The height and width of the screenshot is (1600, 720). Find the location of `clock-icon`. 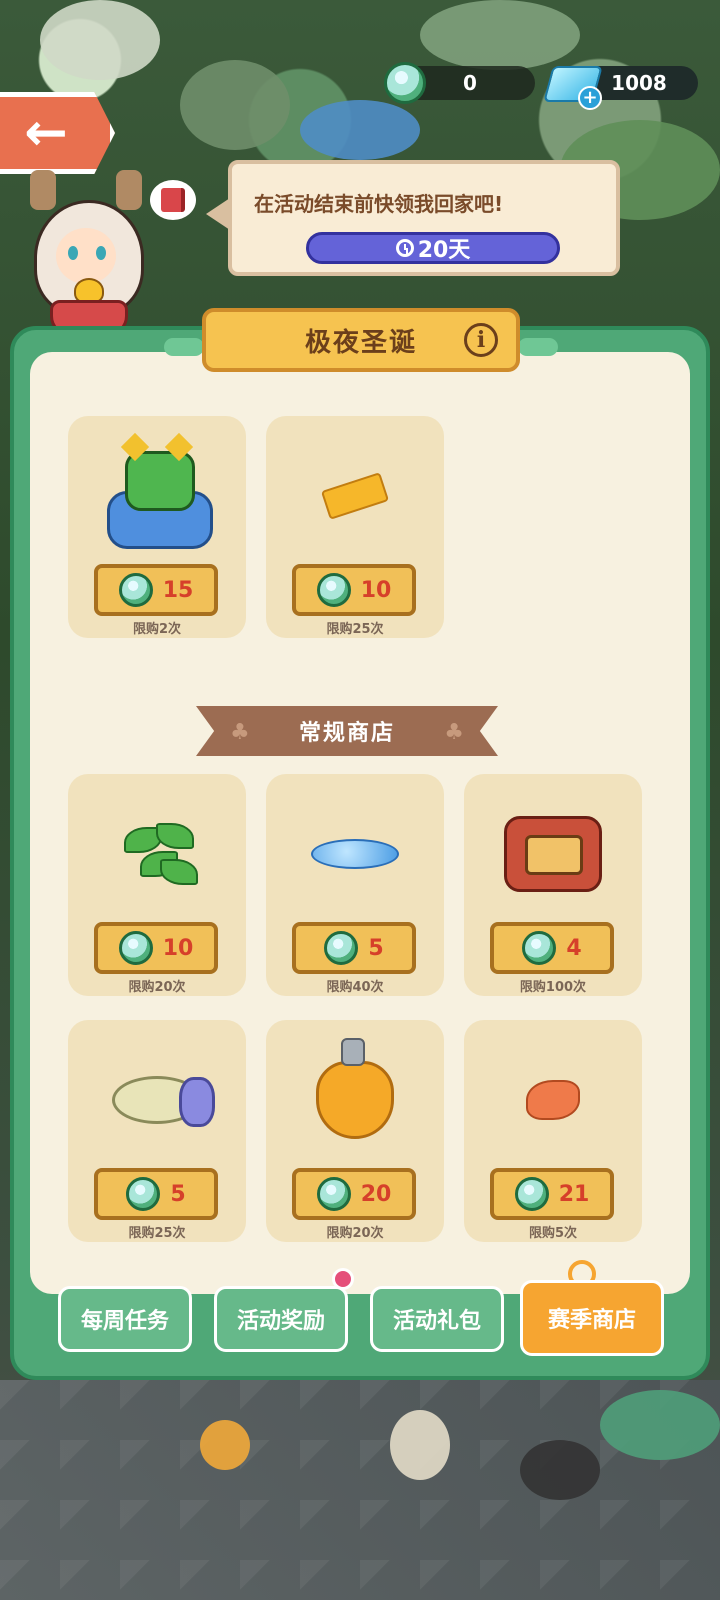

clock-icon is located at coordinates (404, 248).